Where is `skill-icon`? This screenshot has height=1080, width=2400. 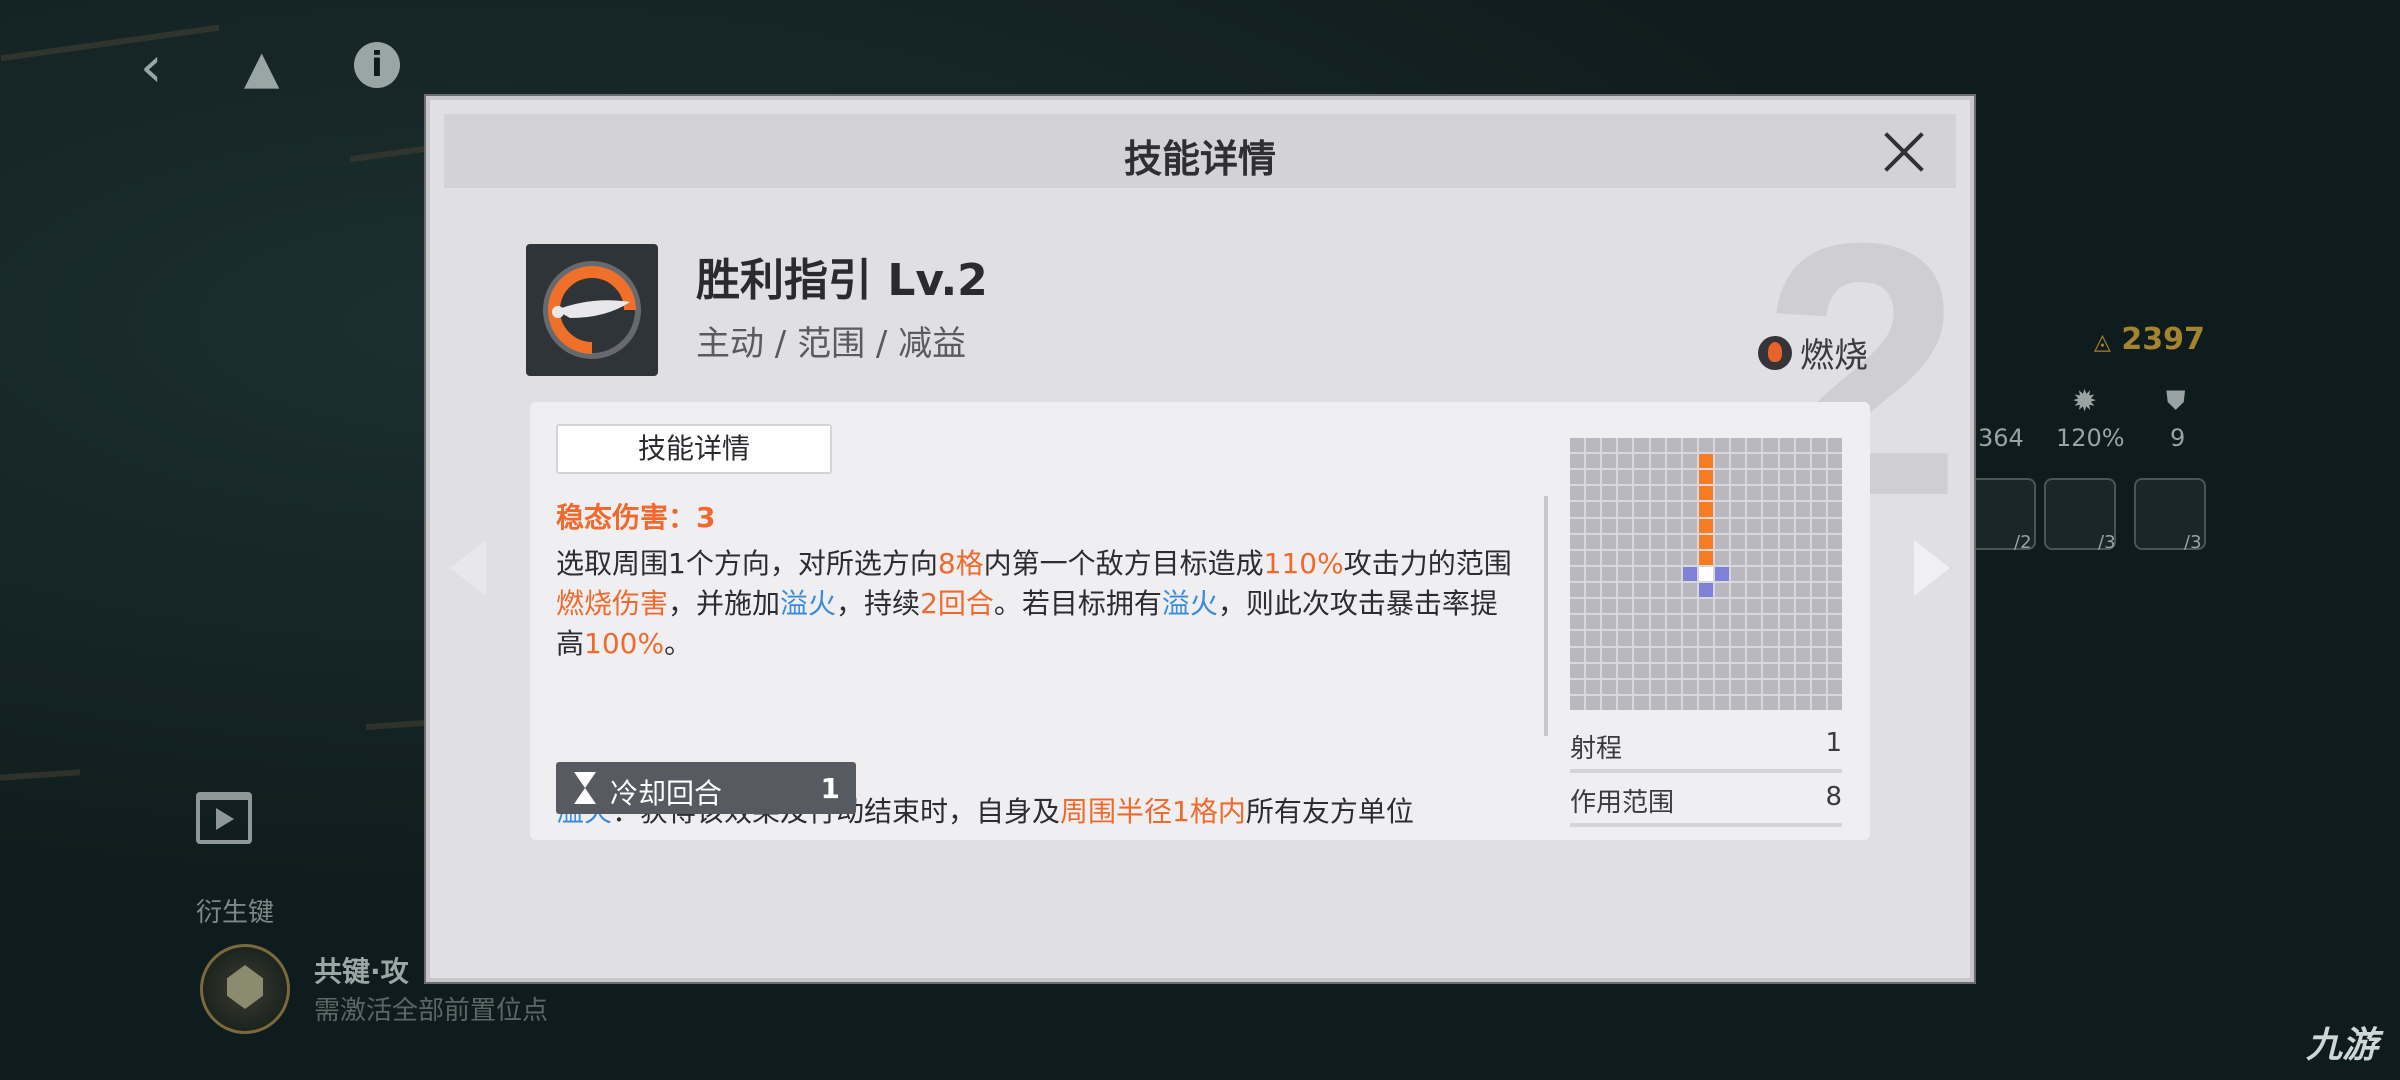
skill-icon is located at coordinates (592, 310).